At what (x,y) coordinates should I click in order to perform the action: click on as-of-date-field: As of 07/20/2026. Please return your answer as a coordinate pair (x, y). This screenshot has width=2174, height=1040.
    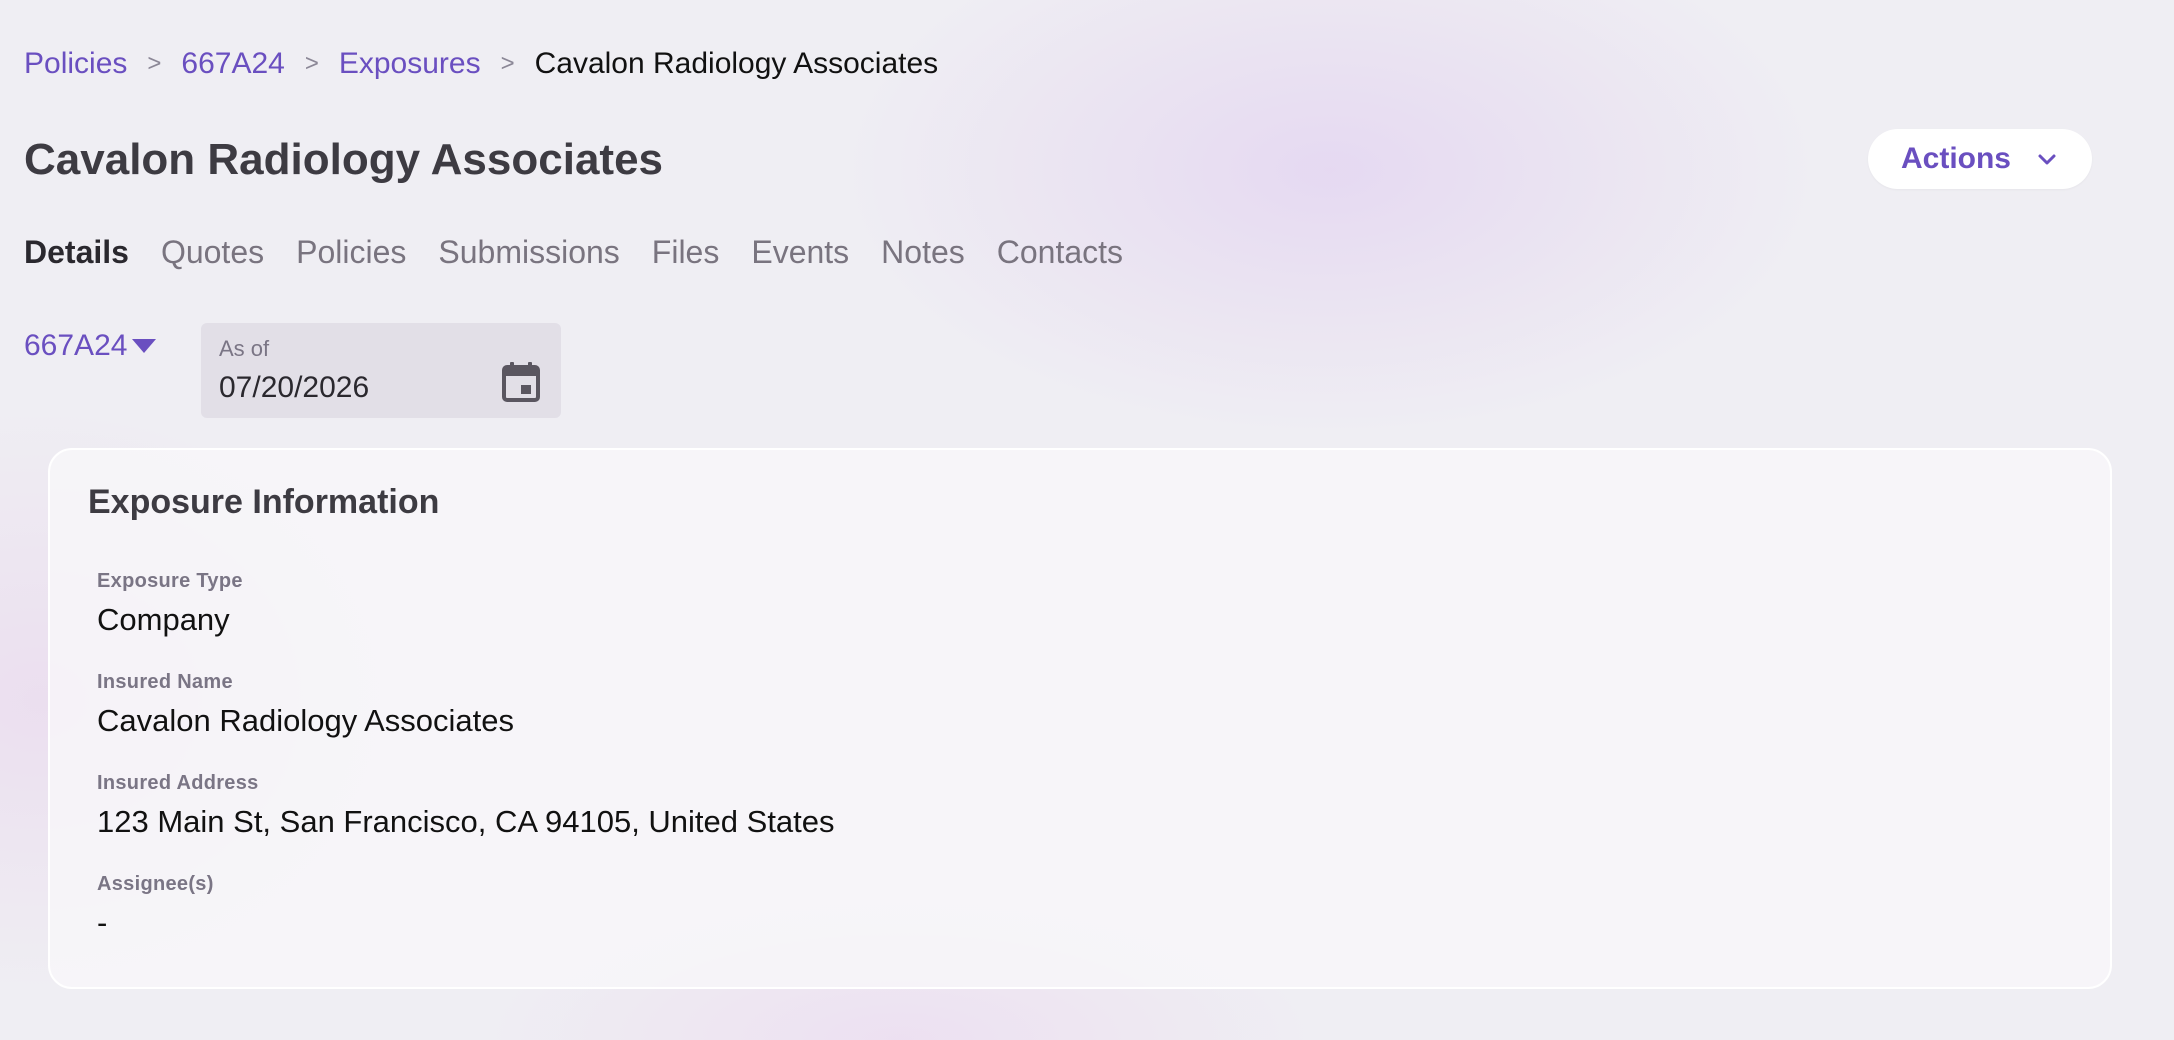
    Looking at the image, I should click on (381, 370).